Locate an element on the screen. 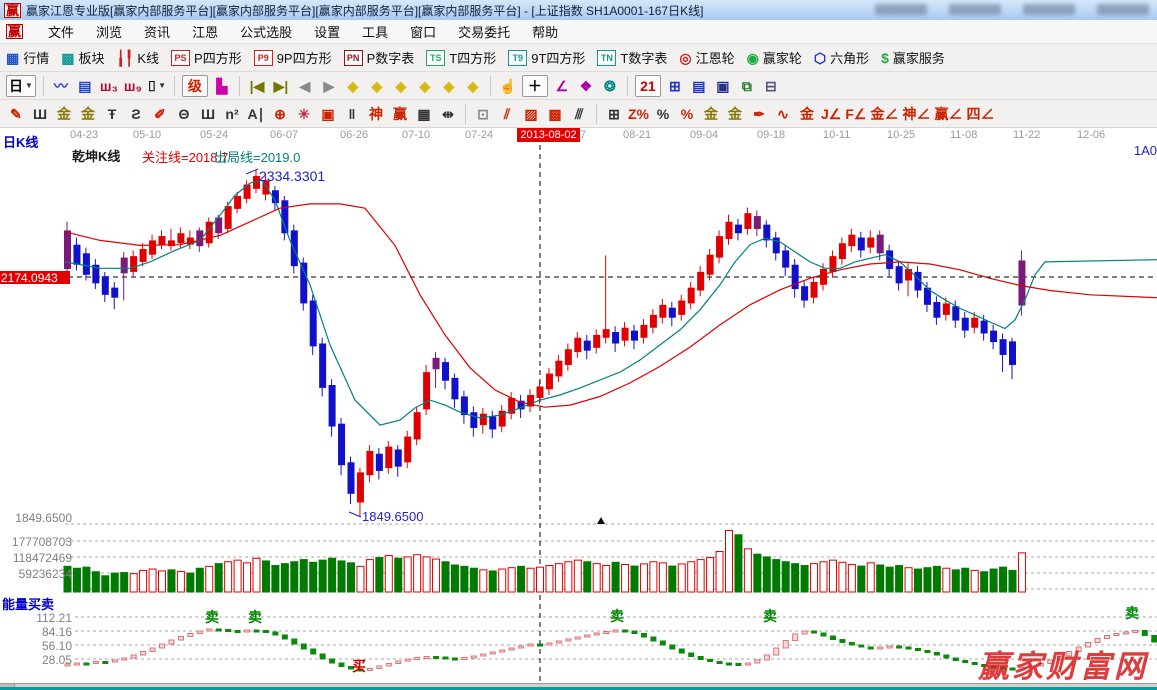  signal-buy: 买 is located at coordinates (359, 666).